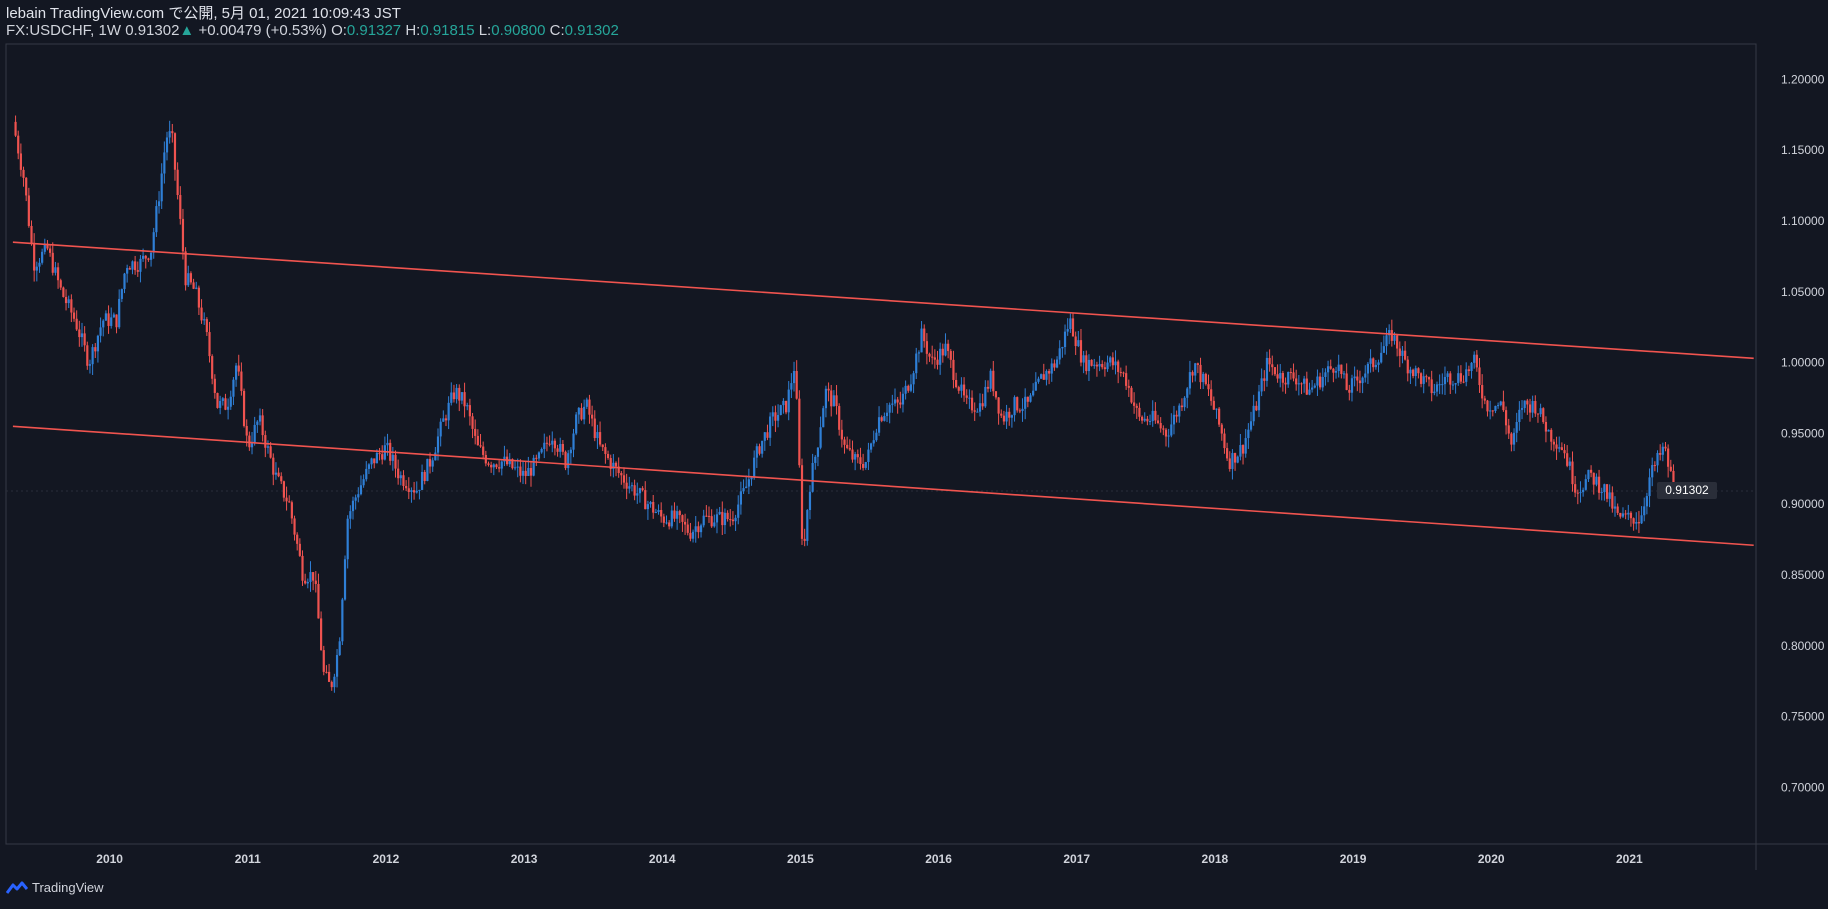 The height and width of the screenshot is (909, 1828). What do you see at coordinates (1803, 575) in the screenshot?
I see `price-tick-label: 0.85000` at bounding box center [1803, 575].